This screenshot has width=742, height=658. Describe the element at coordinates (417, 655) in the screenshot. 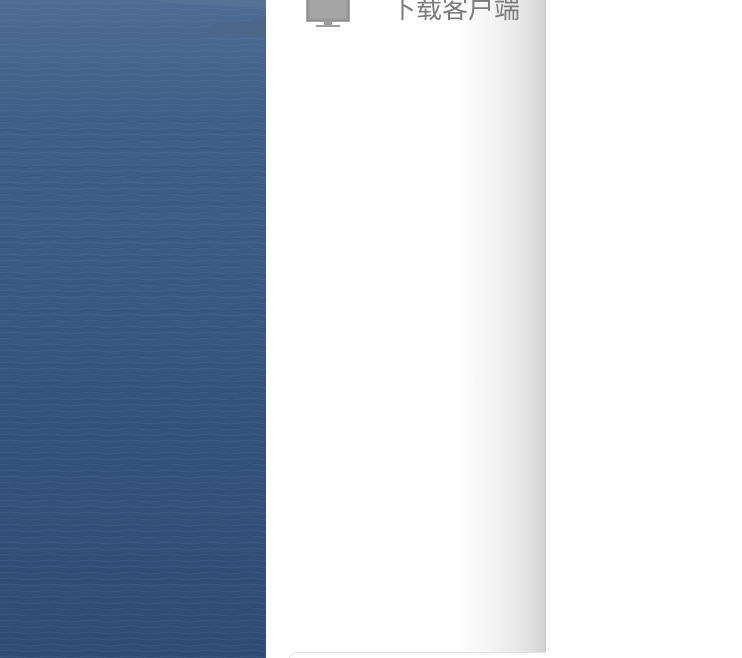

I see `bottom-card-edge` at that location.